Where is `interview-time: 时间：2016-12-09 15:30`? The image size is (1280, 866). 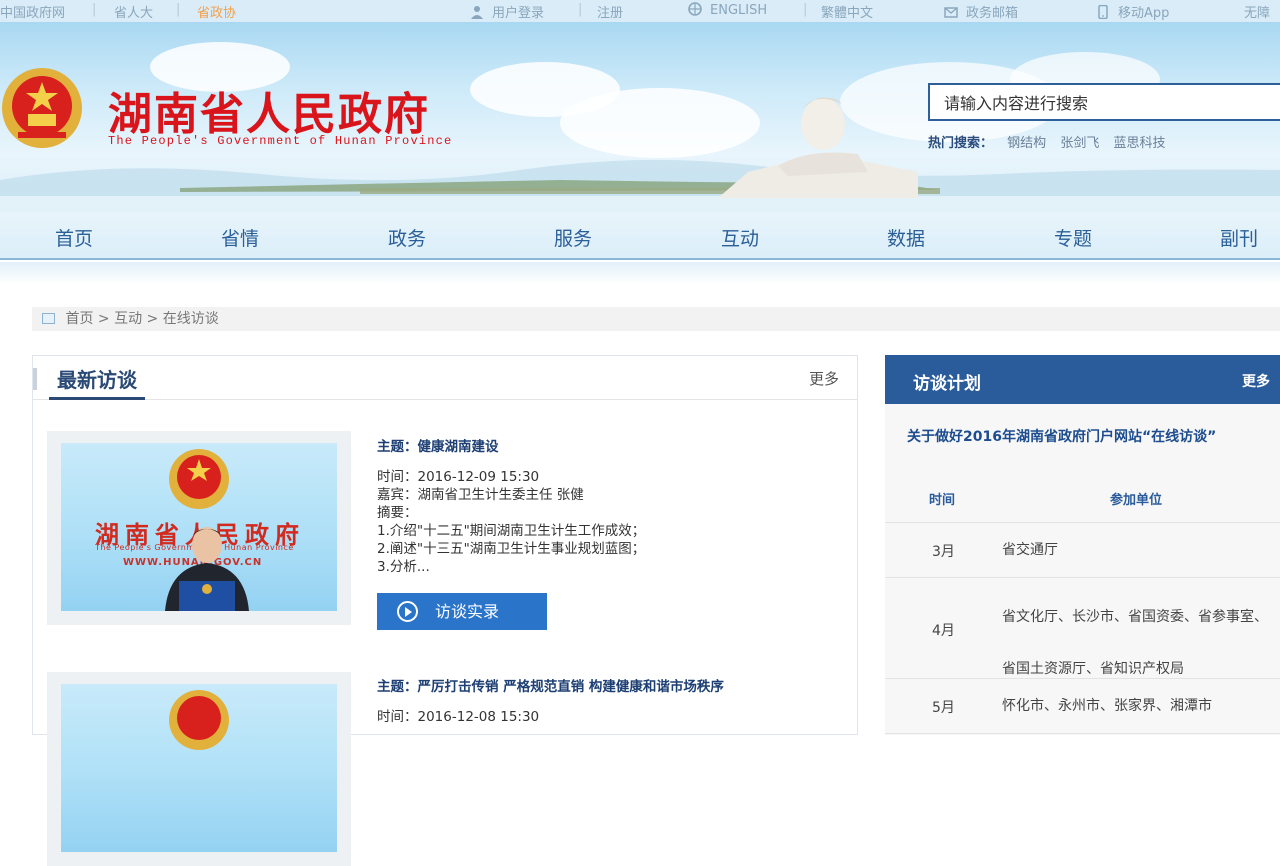 interview-time: 时间：2016-12-09 15:30 is located at coordinates (458, 477).